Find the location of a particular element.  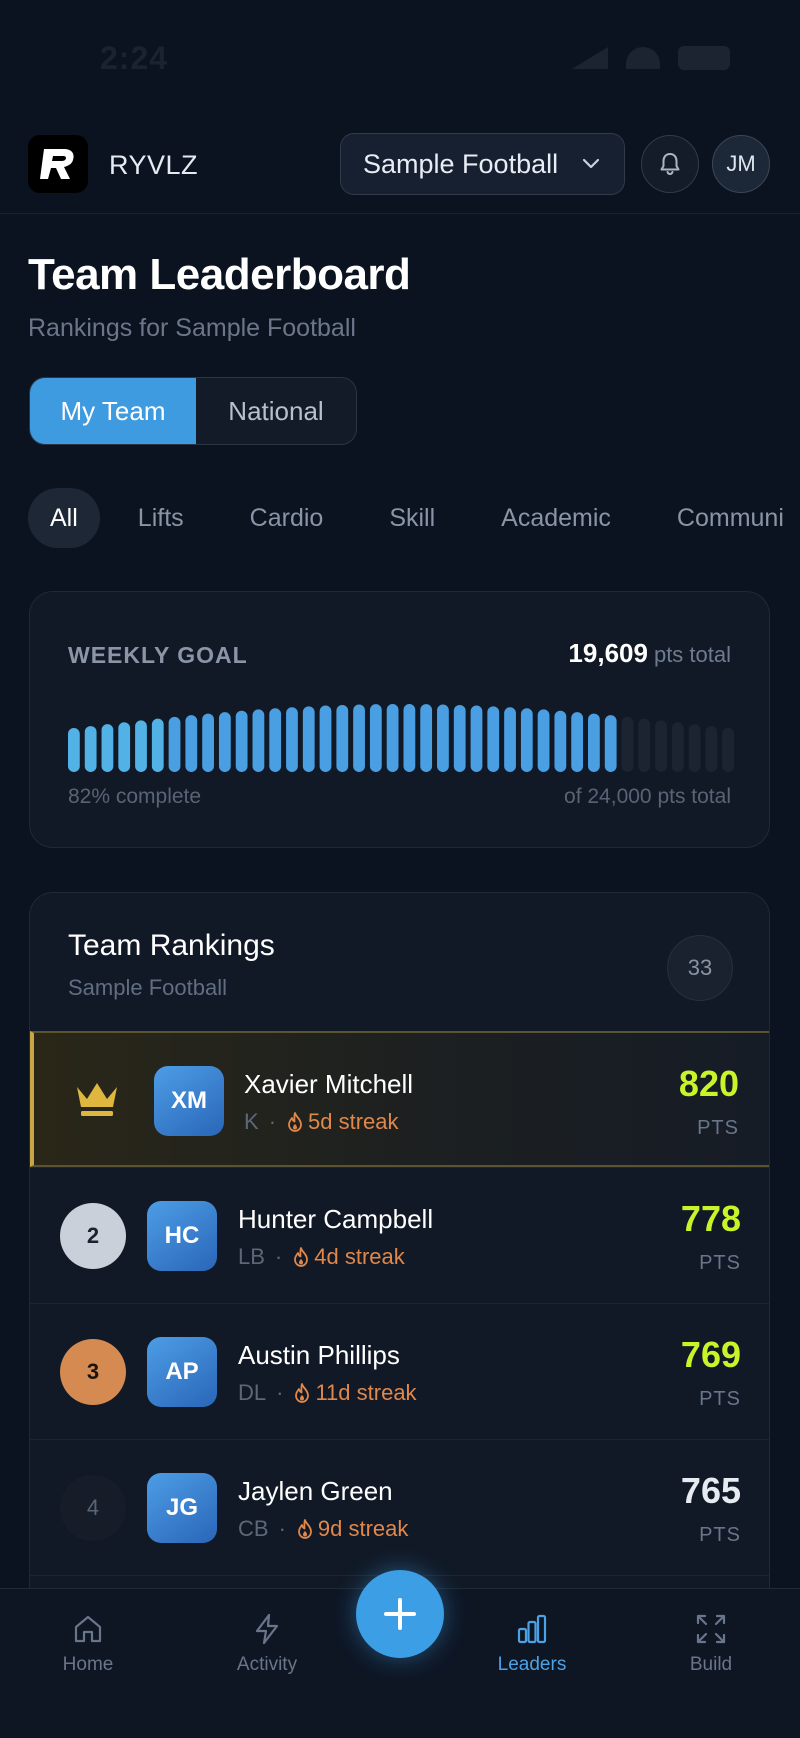

tab-leaders-label: Leaders is located at coordinates (532, 1664).